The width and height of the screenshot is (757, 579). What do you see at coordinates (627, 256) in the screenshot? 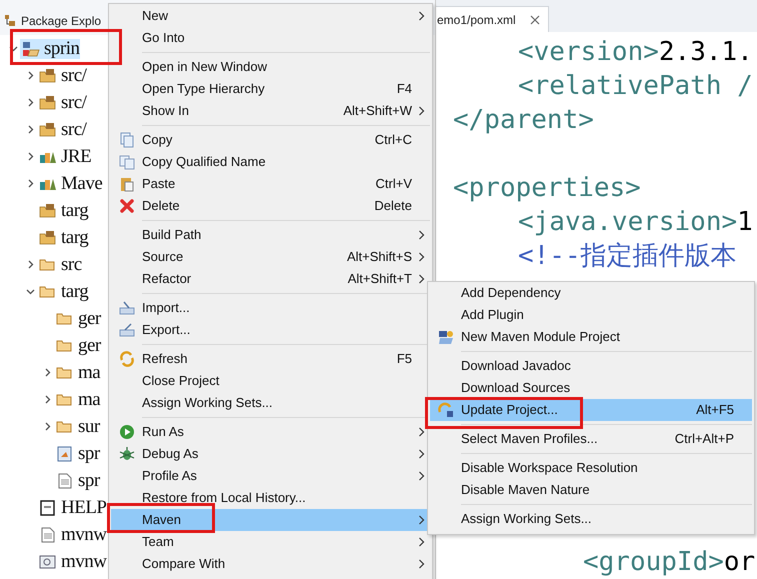
I see `code-comment: <!--指定插件版本` at bounding box center [627, 256].